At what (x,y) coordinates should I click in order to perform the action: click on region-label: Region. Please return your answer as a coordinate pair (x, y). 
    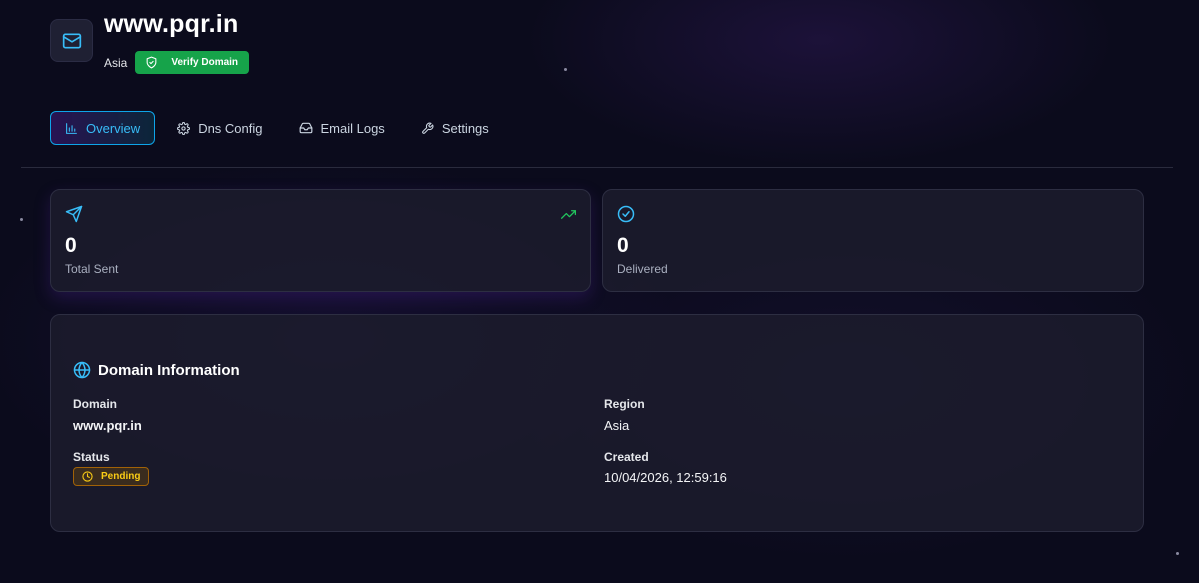
    Looking at the image, I should click on (624, 404).